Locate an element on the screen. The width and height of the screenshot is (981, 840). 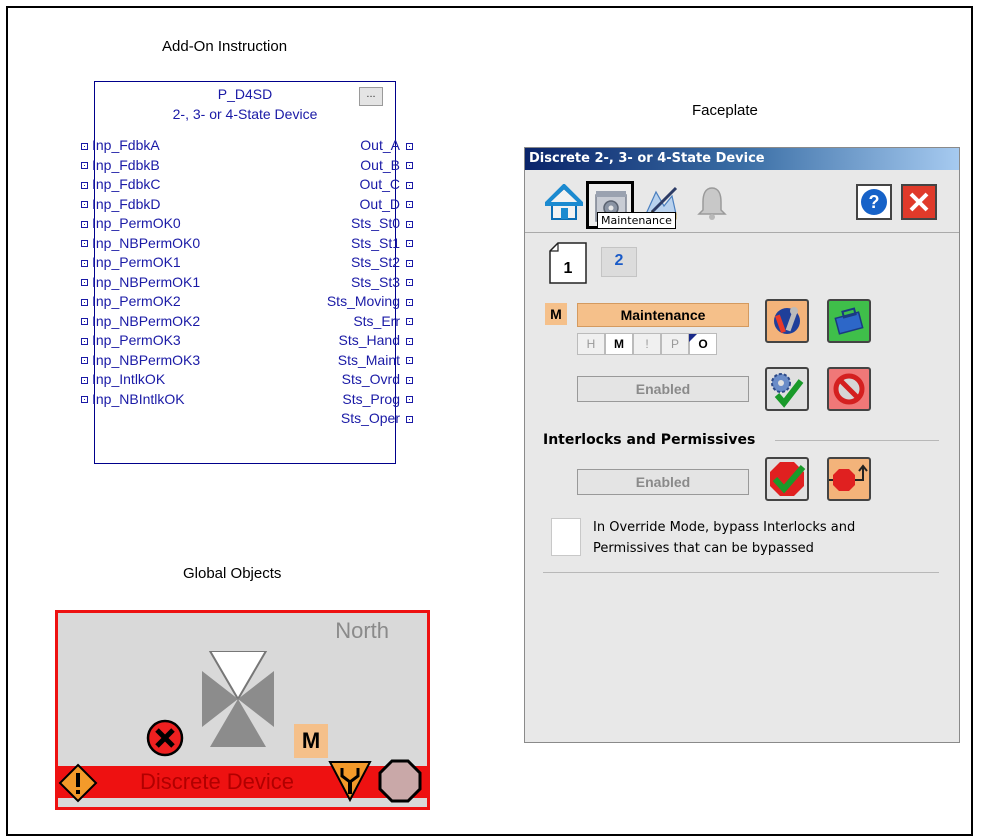
gear-check-icon is located at coordinates (787, 390).